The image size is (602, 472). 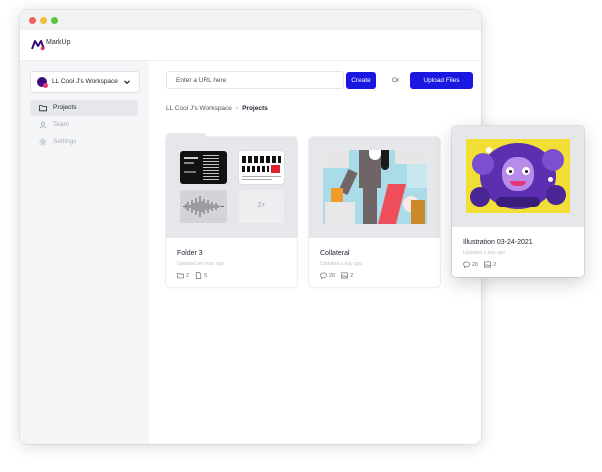 I want to click on project-card-folder: 2+ Folder 3 Updated an hour ago 2 5, so click(x=231, y=210).